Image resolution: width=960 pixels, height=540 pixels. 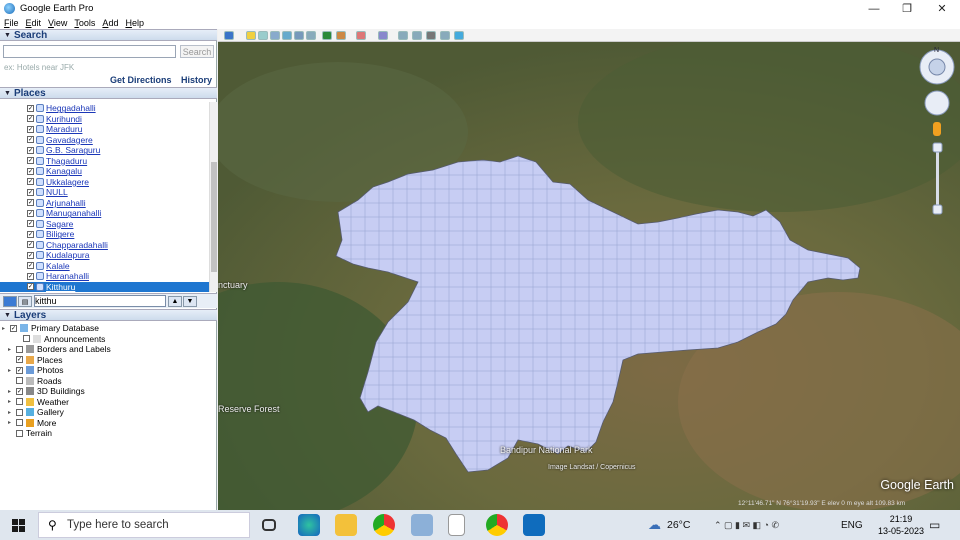 What do you see at coordinates (937, 129) in the screenshot?
I see `street-view-pegman-icon` at bounding box center [937, 129].